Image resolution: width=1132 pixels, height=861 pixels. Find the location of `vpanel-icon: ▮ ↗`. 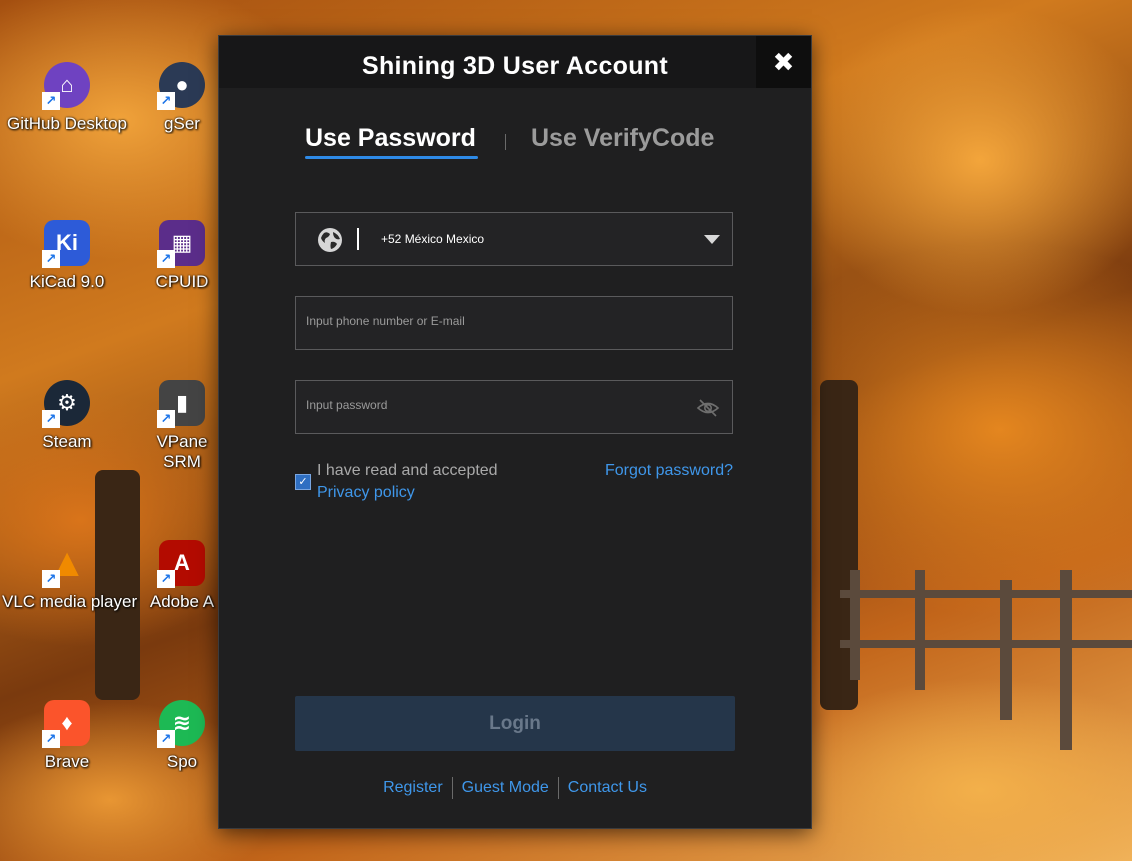

vpanel-icon: ▮ ↗ is located at coordinates (181, 404).